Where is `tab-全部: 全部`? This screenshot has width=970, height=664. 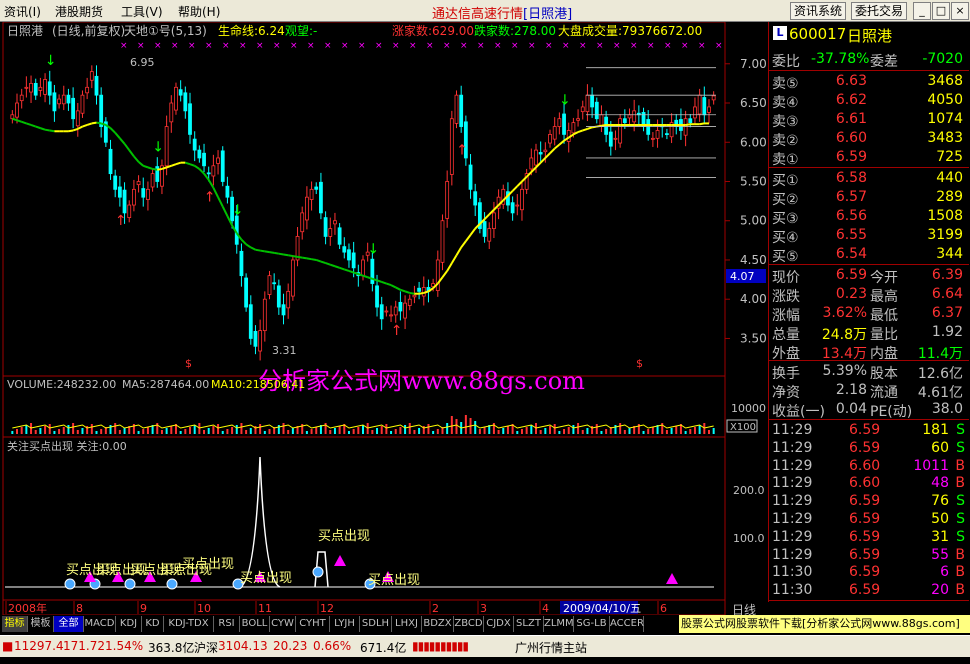 tab-全部: 全部 is located at coordinates (69, 624).